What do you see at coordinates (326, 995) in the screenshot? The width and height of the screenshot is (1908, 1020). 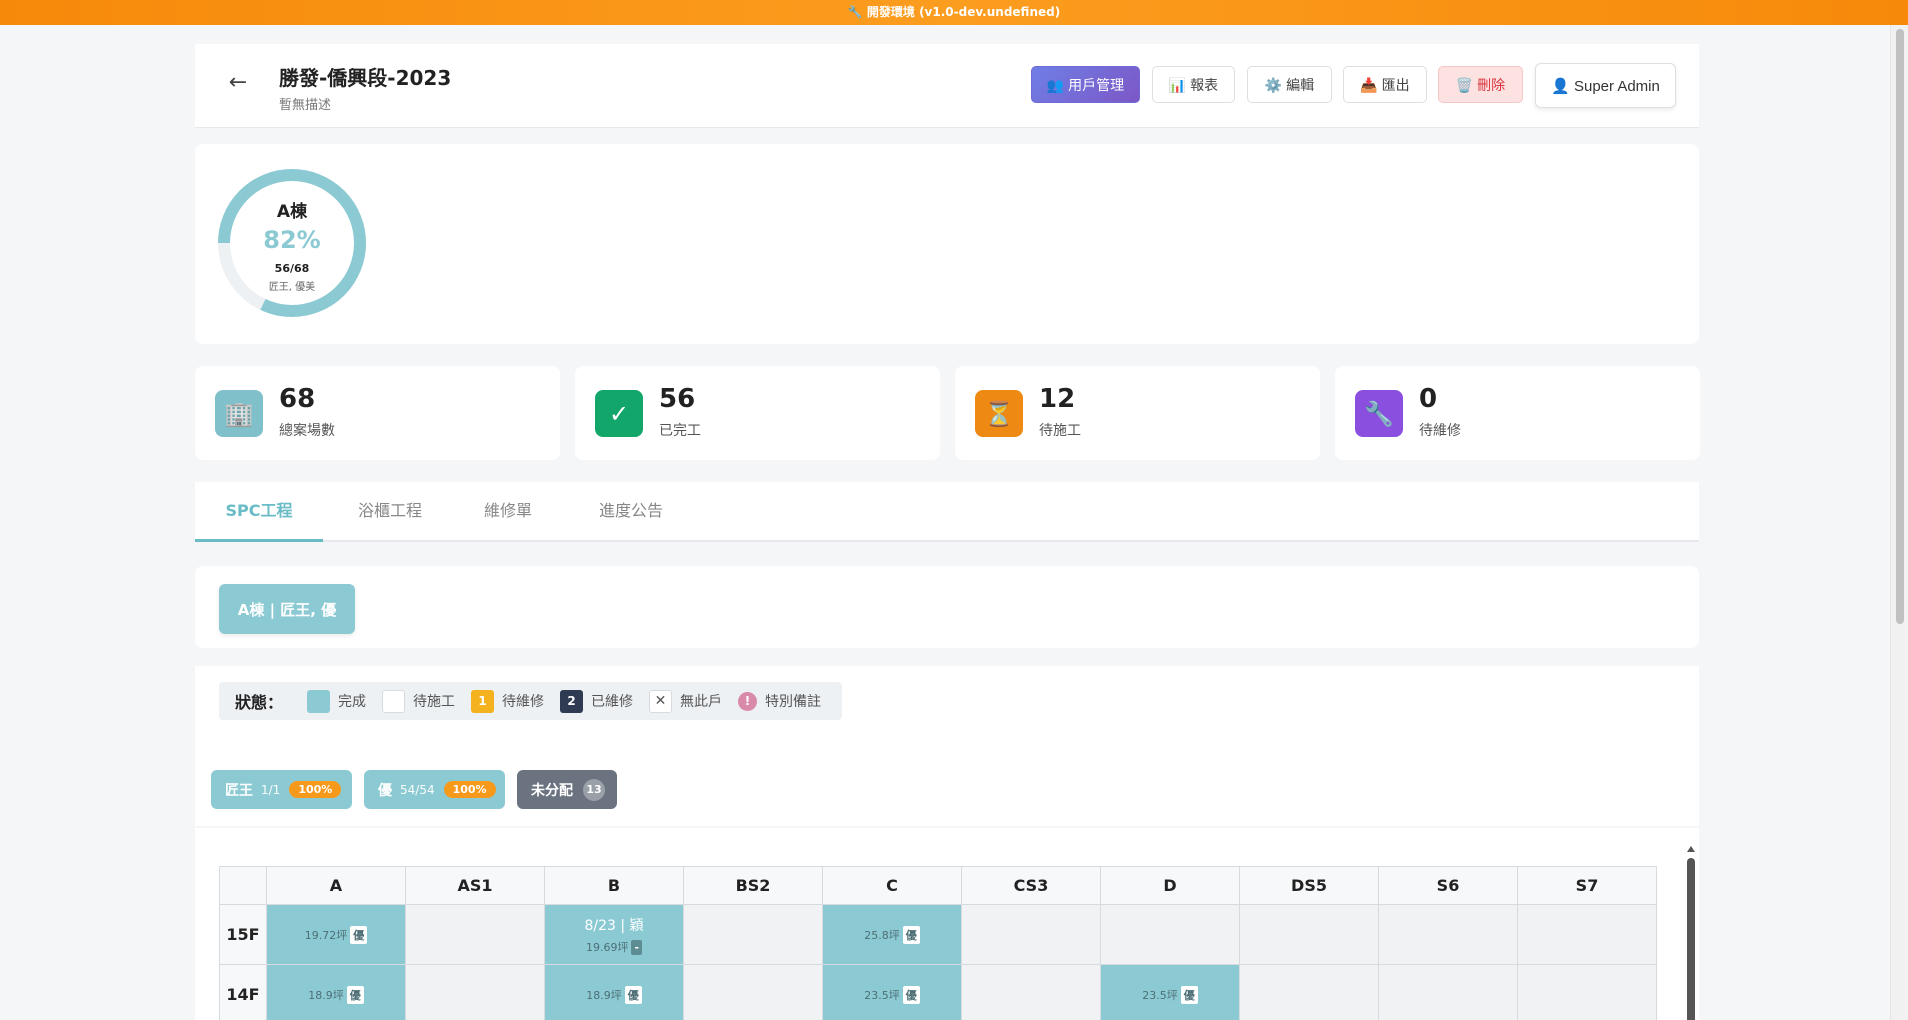 I see `unit-area: 18.9坪` at bounding box center [326, 995].